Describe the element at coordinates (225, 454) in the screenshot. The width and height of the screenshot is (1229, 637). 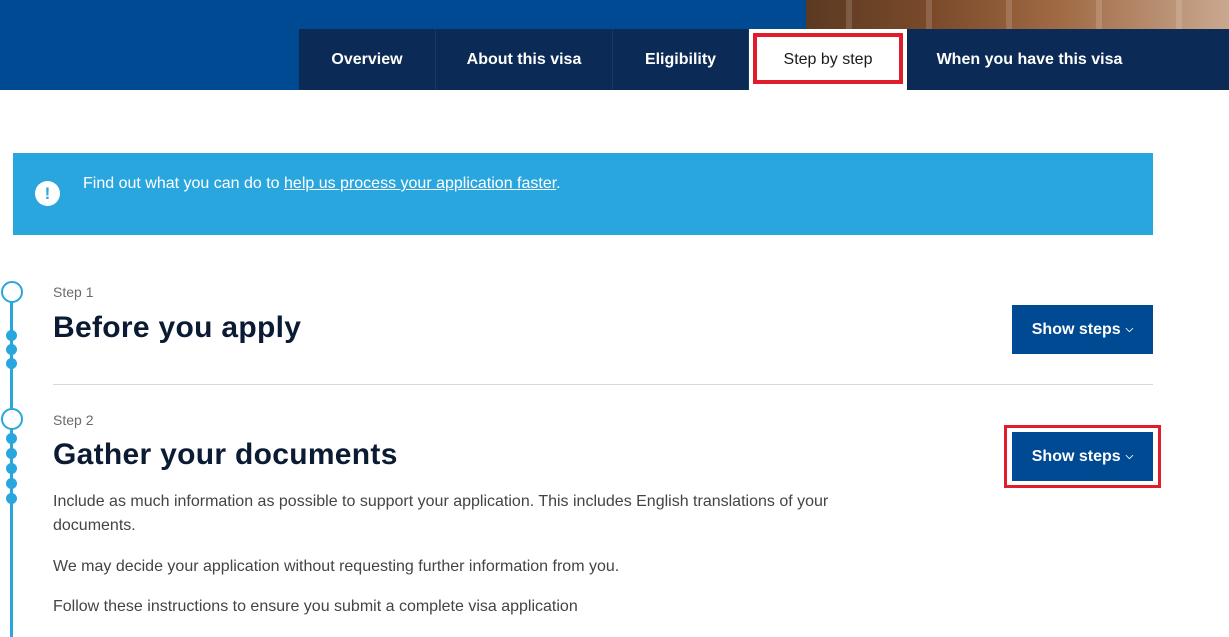
I see `step-2-title: Gather your documents` at that location.